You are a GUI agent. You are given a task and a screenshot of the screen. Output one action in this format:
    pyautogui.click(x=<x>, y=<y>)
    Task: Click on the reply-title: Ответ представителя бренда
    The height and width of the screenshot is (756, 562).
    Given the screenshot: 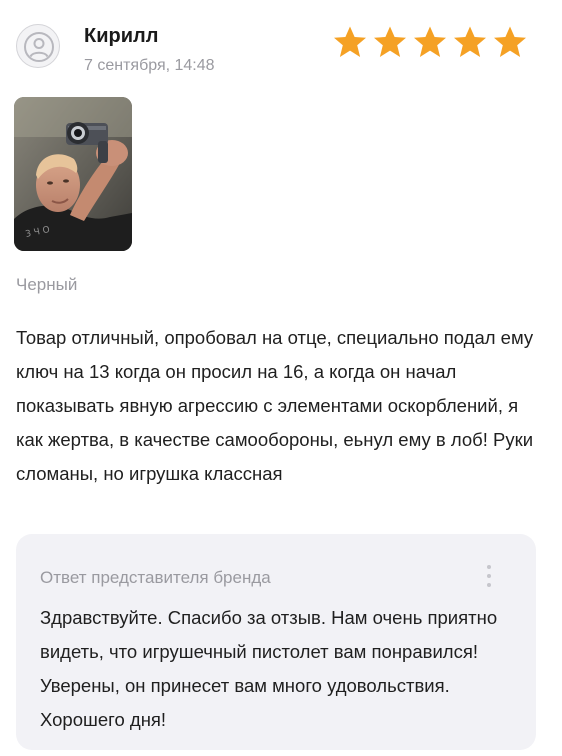 What is the action you would take?
    pyautogui.click(x=155, y=577)
    